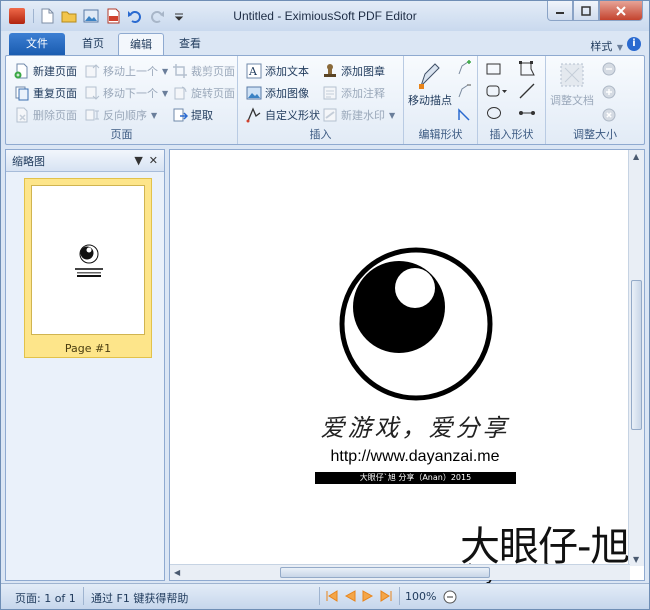 The height and width of the screenshot is (610, 650). Describe the element at coordinates (494, 113) in the screenshot. I see `ellipse-shape-icon` at that location.